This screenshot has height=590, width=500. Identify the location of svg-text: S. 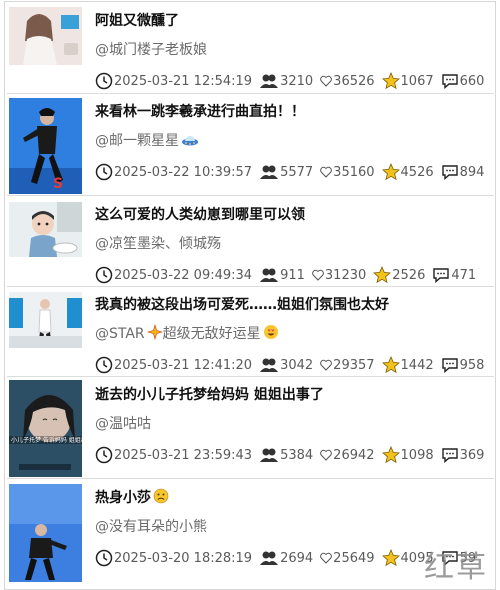
(58, 184).